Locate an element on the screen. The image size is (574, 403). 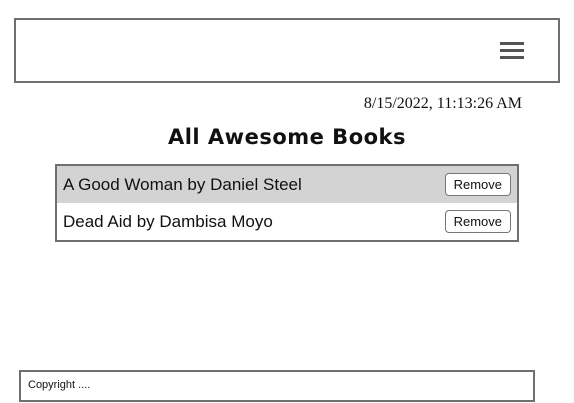
book-item: A Good Woman by Daniel Steel Remove is located at coordinates (287, 184).